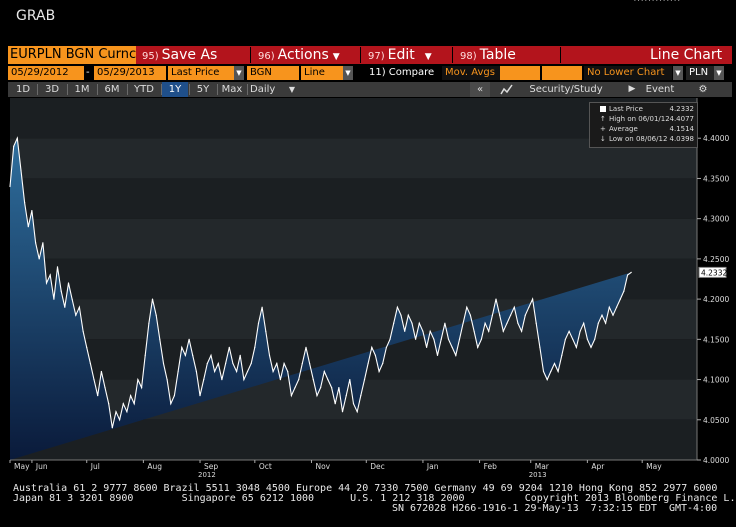 Image resolution: width=736 pixels, height=527 pixels. Describe the element at coordinates (41, 466) in the screenshot. I see `x-tick-label: Jun` at that location.